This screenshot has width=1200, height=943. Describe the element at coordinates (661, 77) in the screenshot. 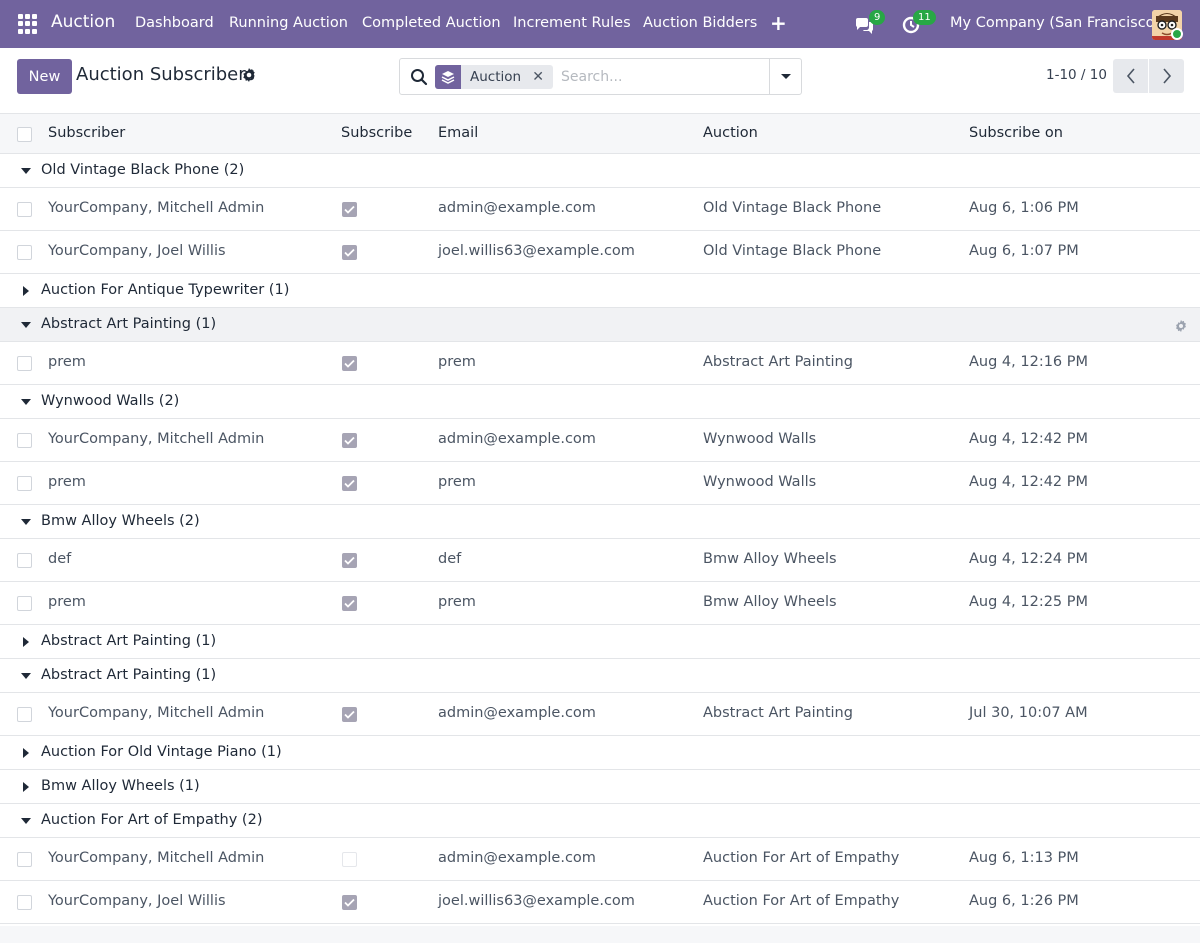

I see `search-input` at that location.